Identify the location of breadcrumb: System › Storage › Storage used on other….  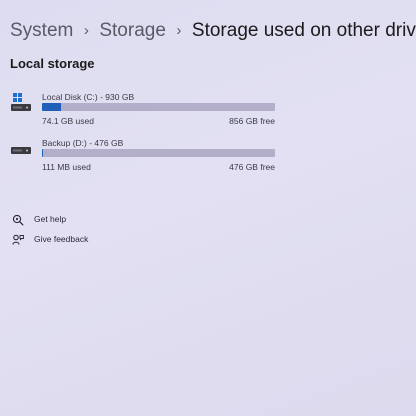
(213, 31).